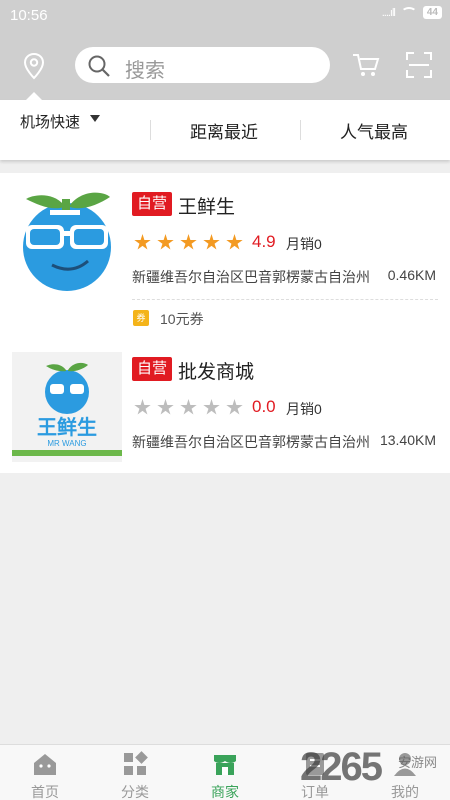  I want to click on store-name: 批发商城, so click(216, 372).